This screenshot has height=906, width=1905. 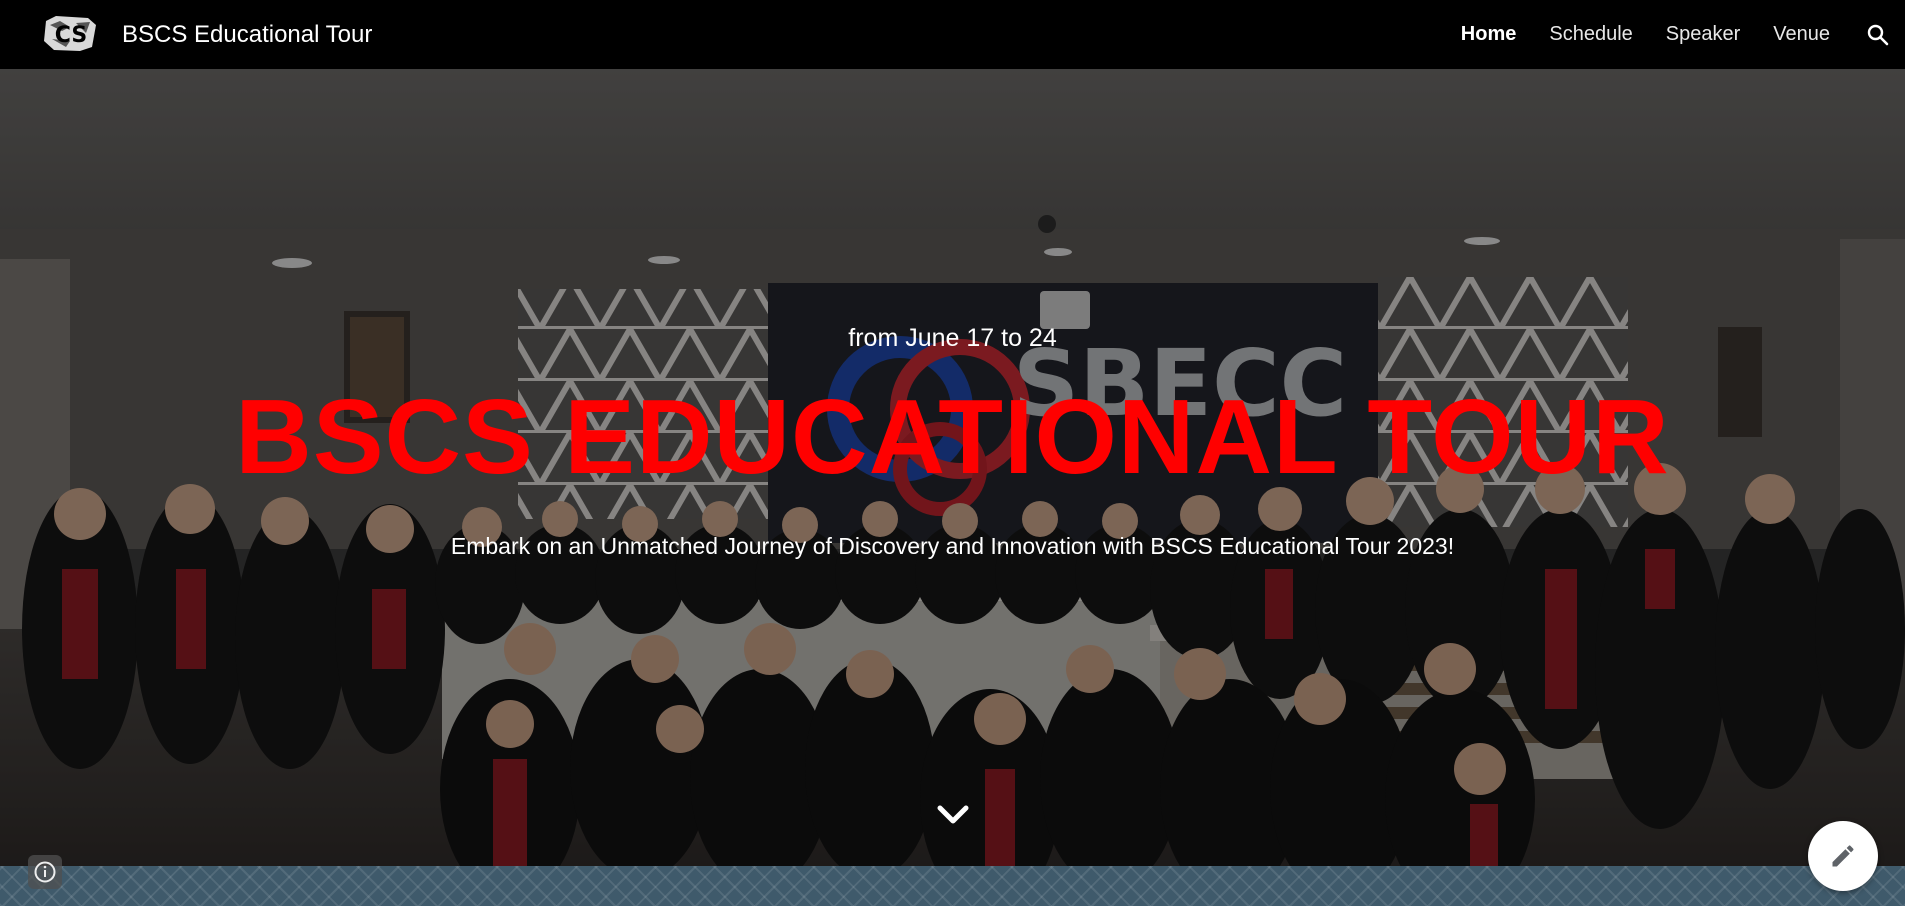 What do you see at coordinates (1590, 34) in the screenshot?
I see `nav-schedule: Schedule` at bounding box center [1590, 34].